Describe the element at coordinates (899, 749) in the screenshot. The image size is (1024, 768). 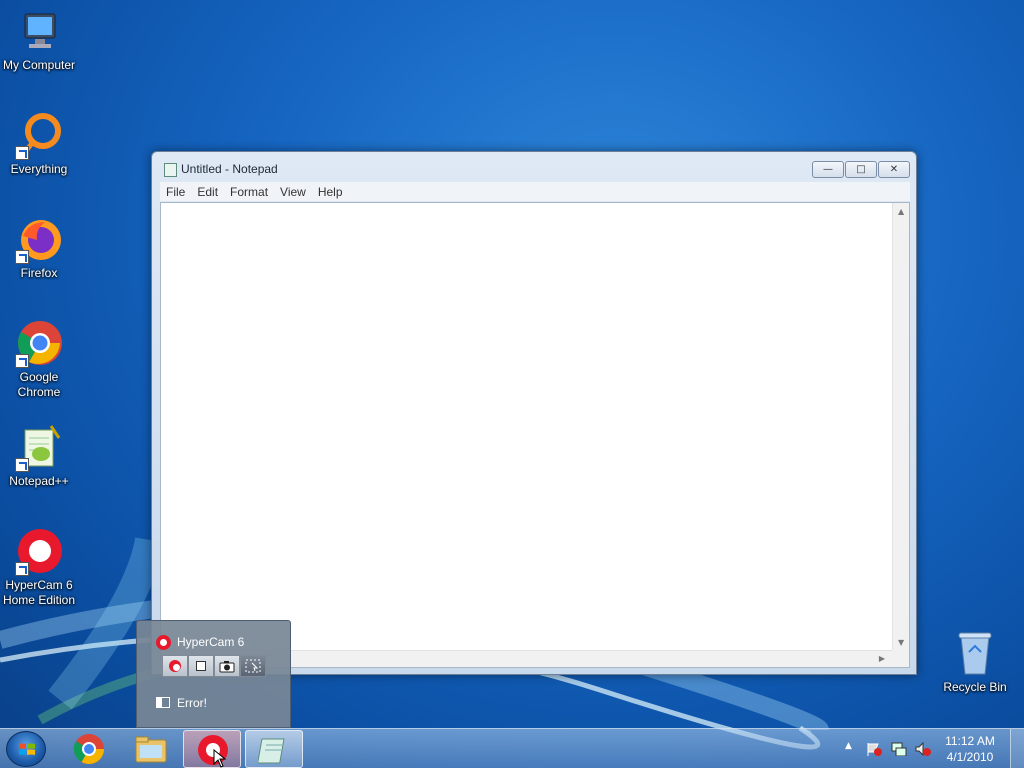
I see `network-icon` at that location.